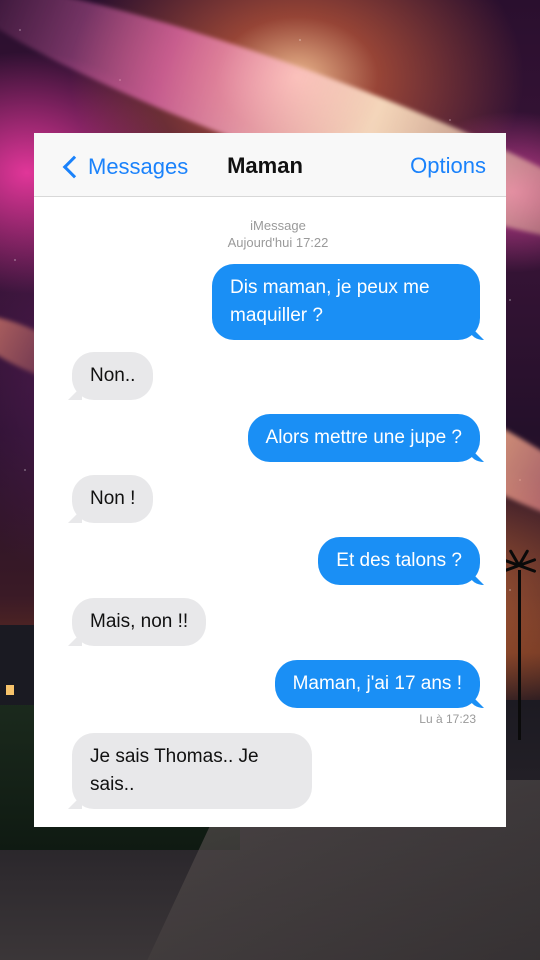  What do you see at coordinates (399, 561) in the screenshot?
I see `message-bubble-outgoing: Et des talons ?` at bounding box center [399, 561].